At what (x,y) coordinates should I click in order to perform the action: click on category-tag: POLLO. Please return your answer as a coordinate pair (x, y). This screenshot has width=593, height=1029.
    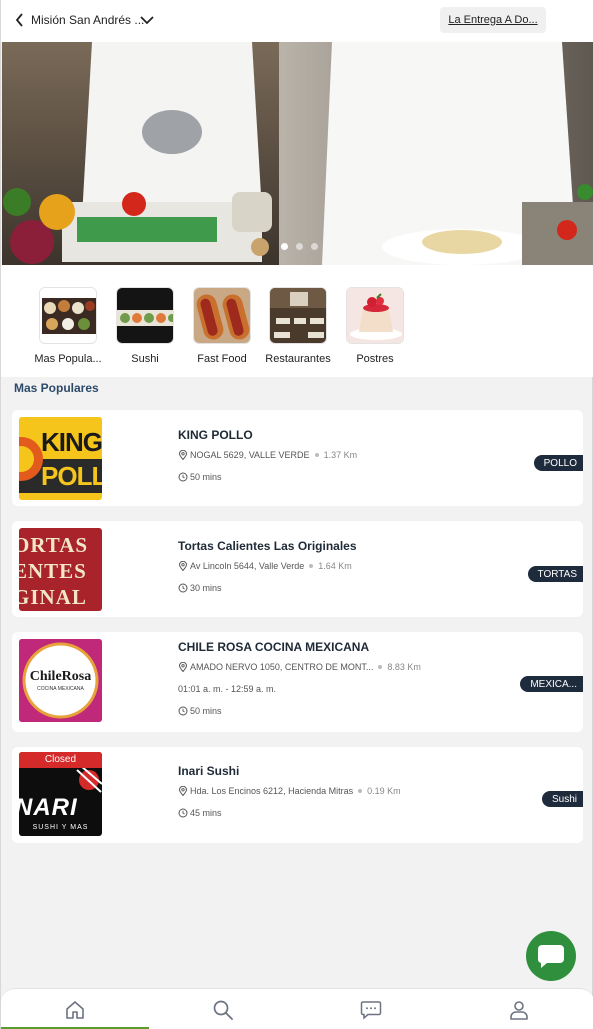
    Looking at the image, I should click on (558, 463).